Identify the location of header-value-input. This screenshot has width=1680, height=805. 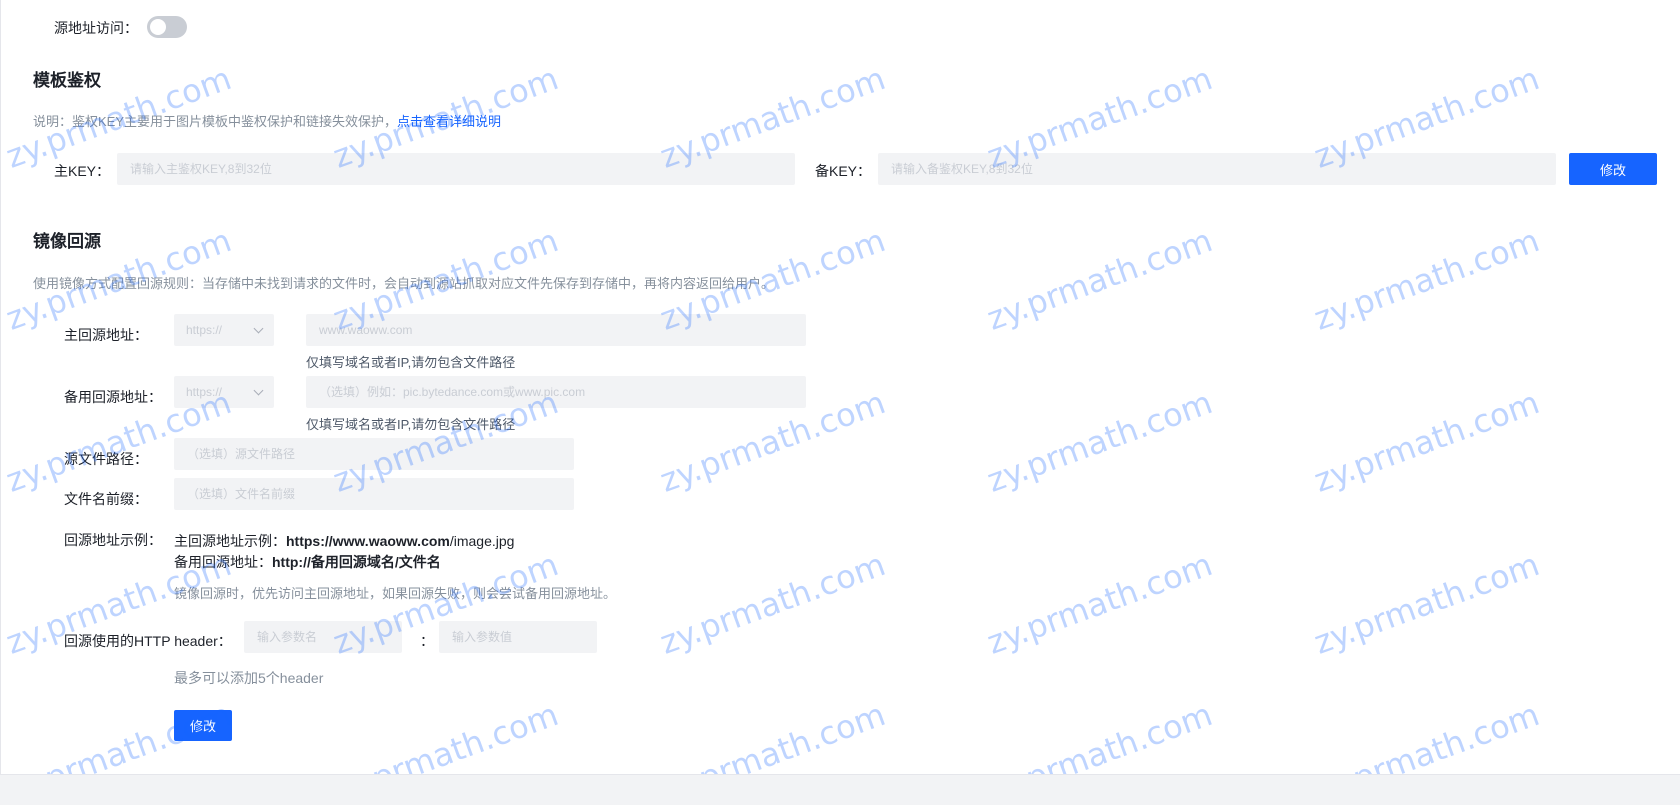
(518, 637).